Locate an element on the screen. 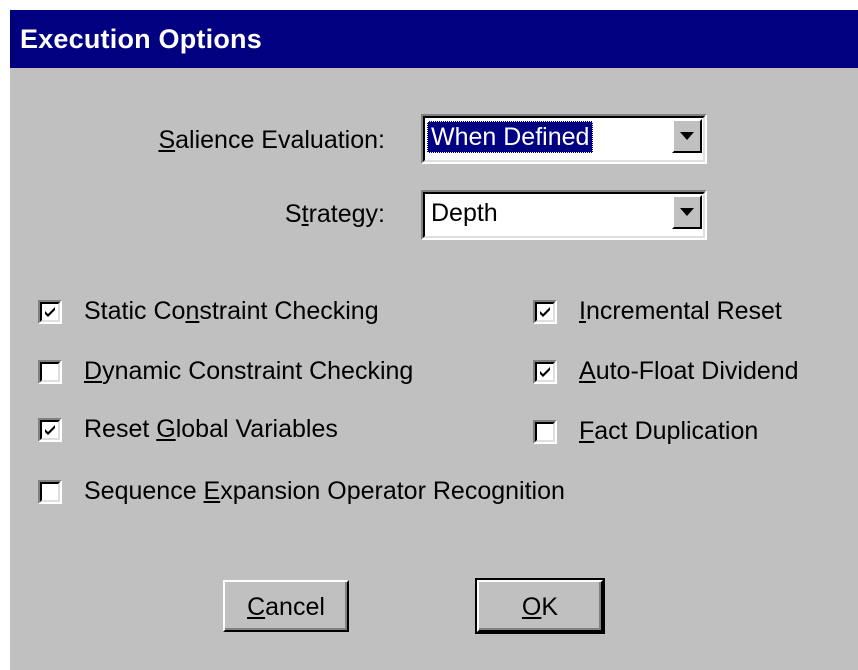  fact-duplication-label: Fact Duplication is located at coordinates (668, 431).